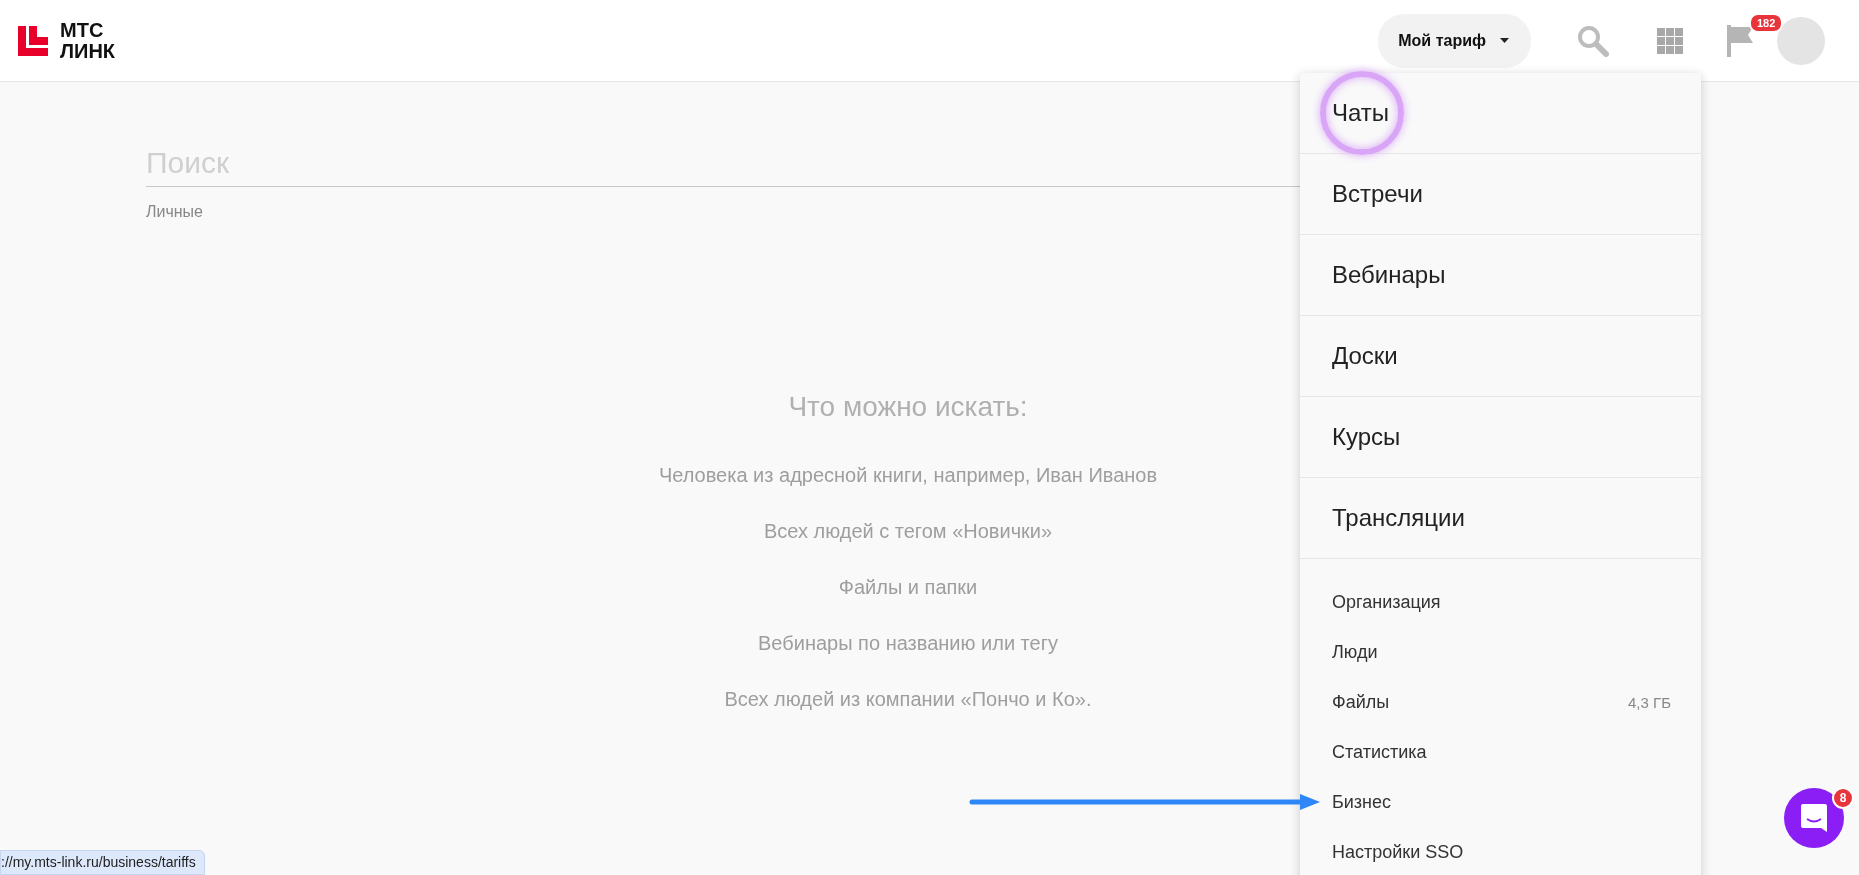 The image size is (1859, 875). What do you see at coordinates (1379, 752) in the screenshot?
I see `menu-item: Статистика` at bounding box center [1379, 752].